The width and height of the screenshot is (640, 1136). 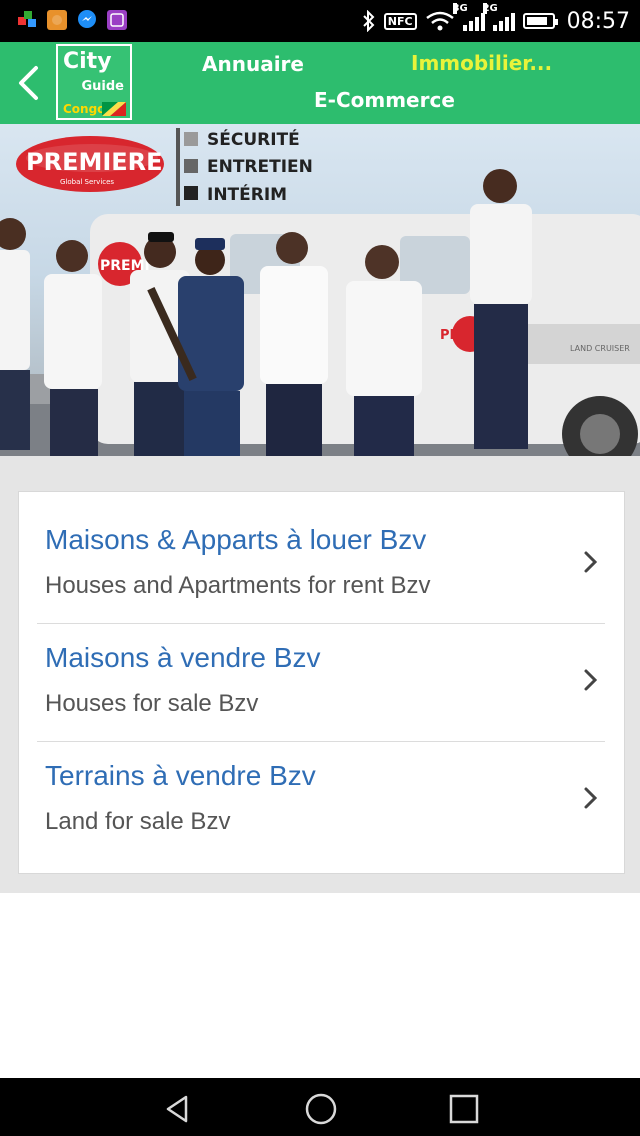 What do you see at coordinates (464, 1109) in the screenshot?
I see `recents-icon` at bounding box center [464, 1109].